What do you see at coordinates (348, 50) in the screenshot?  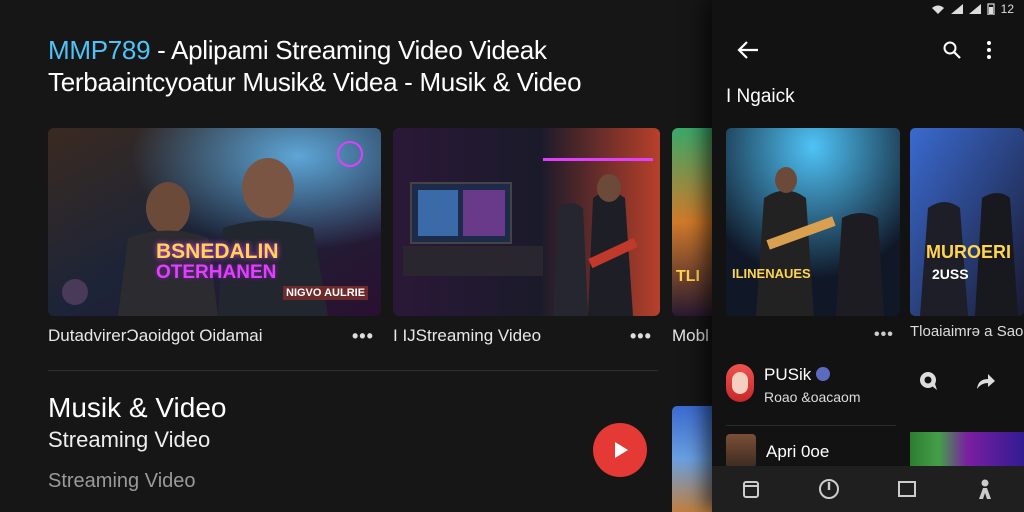 I see `title-text: - Aplipami Streaming Video Videak` at bounding box center [348, 50].